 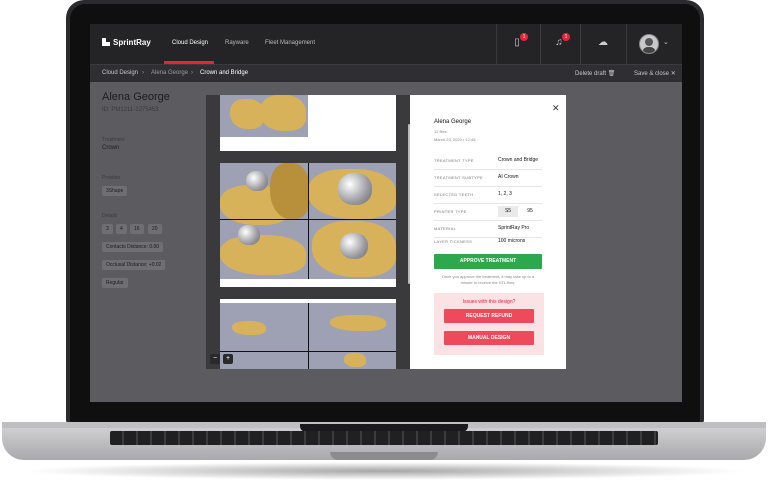 What do you see at coordinates (454, 194) in the screenshot?
I see `detail-key: SELECTED TEETH` at bounding box center [454, 194].